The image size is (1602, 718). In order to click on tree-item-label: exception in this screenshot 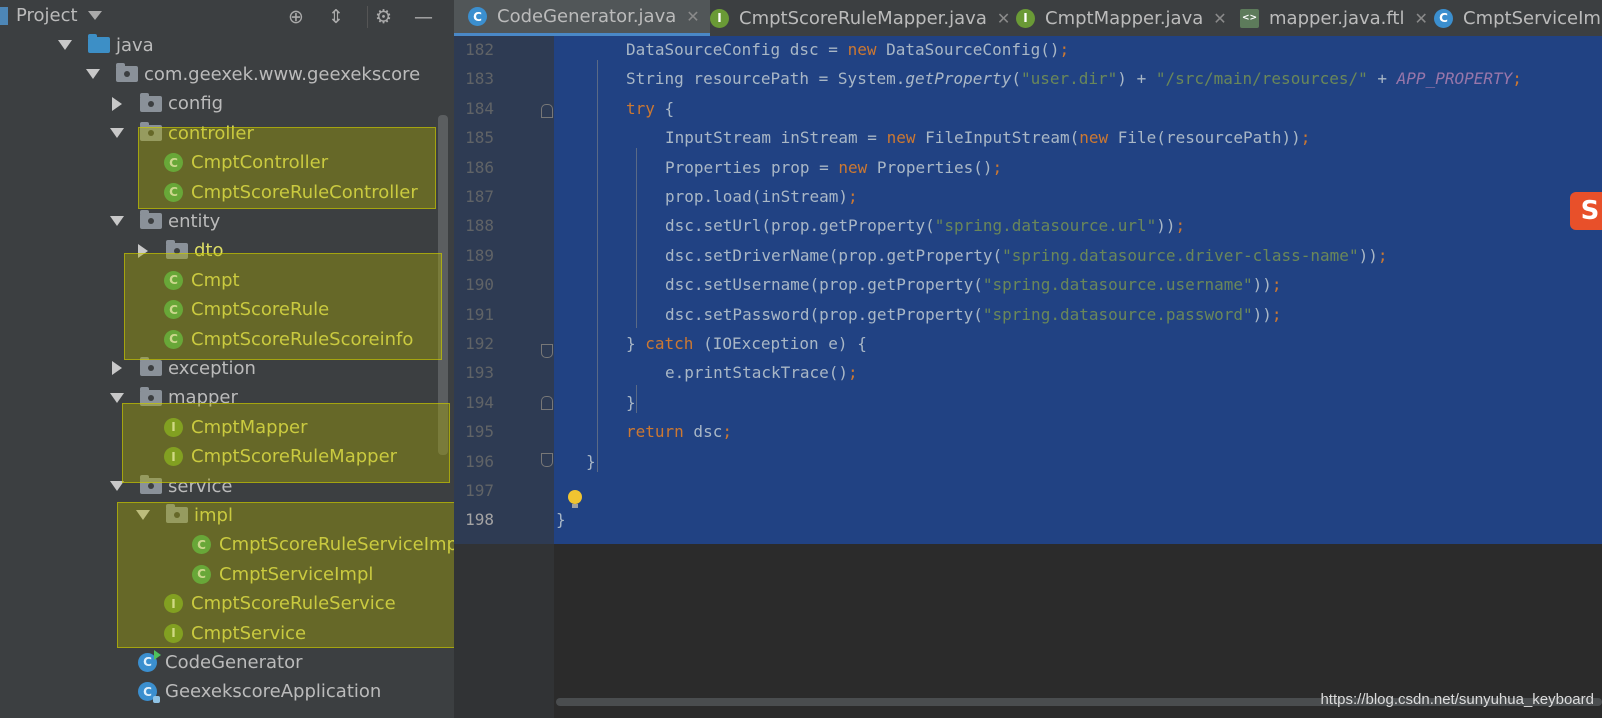, I will do `click(212, 368)`.